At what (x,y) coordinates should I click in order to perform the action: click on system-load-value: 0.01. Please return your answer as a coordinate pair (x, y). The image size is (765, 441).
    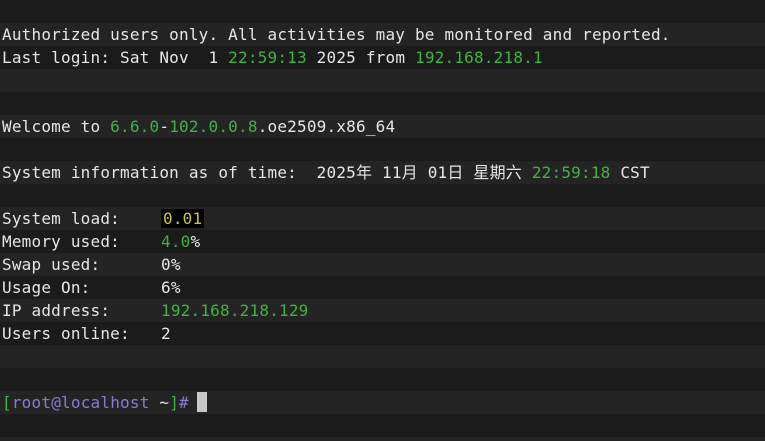
    Looking at the image, I should click on (183, 218).